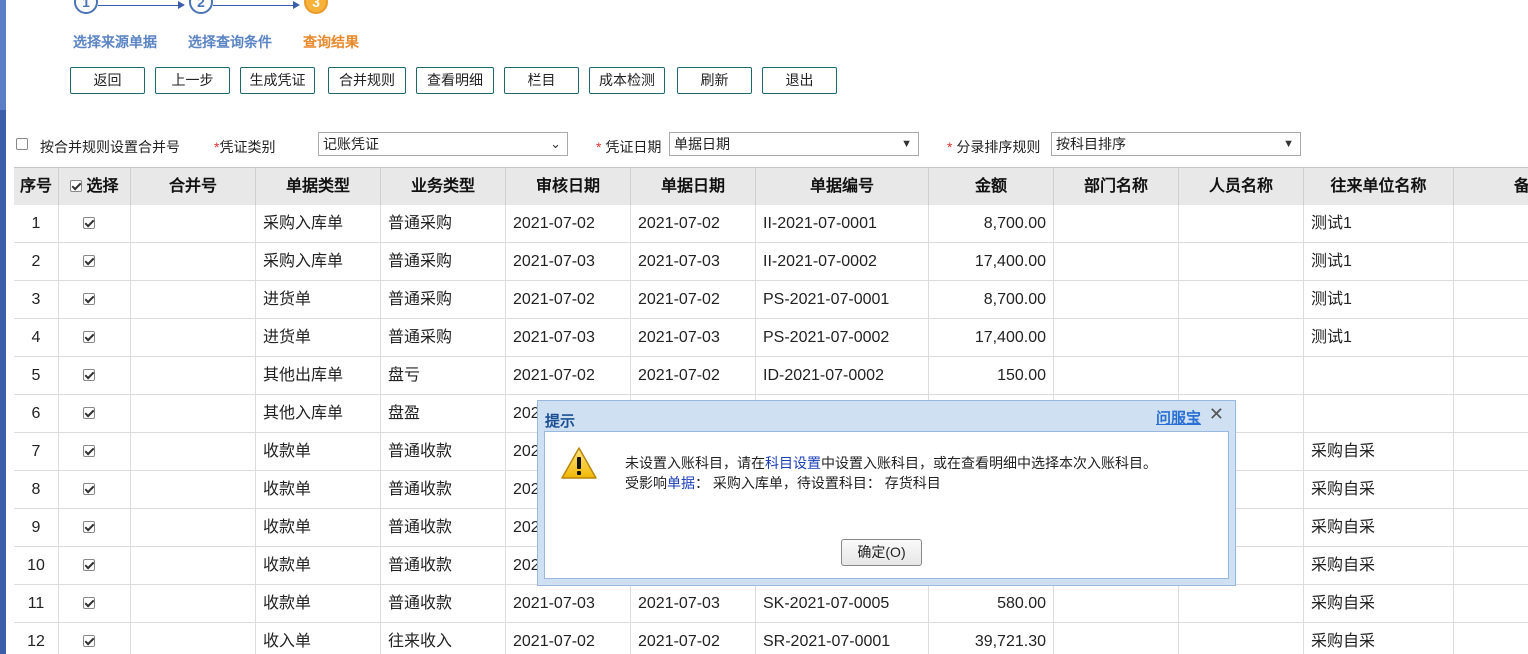 This screenshot has width=1528, height=654. Describe the element at coordinates (998, 147) in the screenshot. I see `sort-rule-label-text: 分录排序规则` at that location.